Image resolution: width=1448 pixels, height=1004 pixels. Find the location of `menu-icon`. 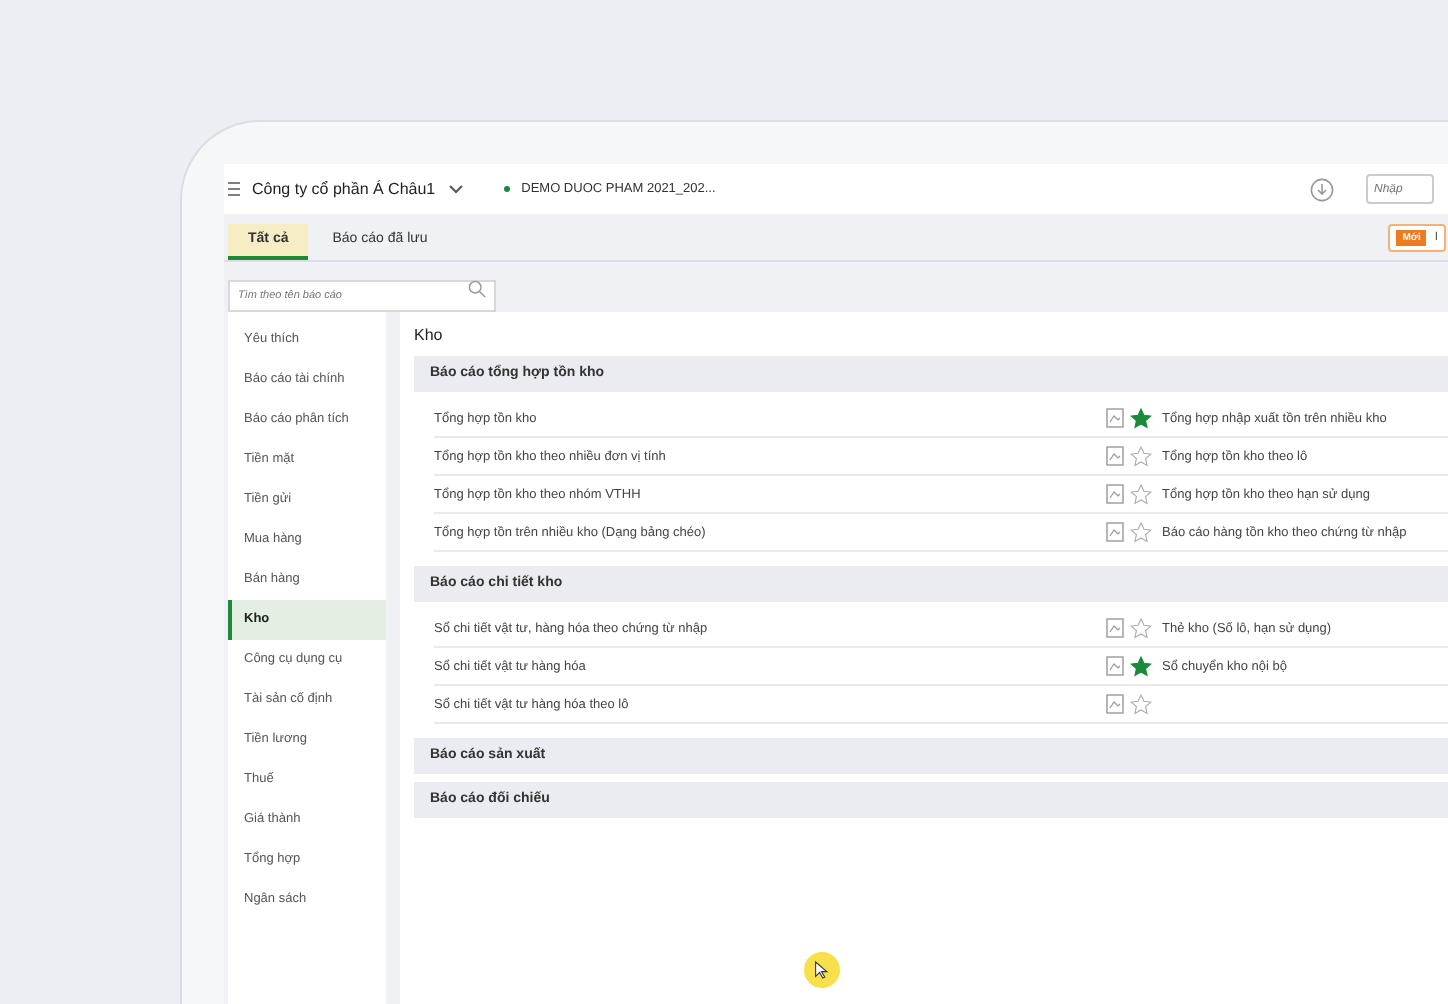

menu-icon is located at coordinates (234, 189).